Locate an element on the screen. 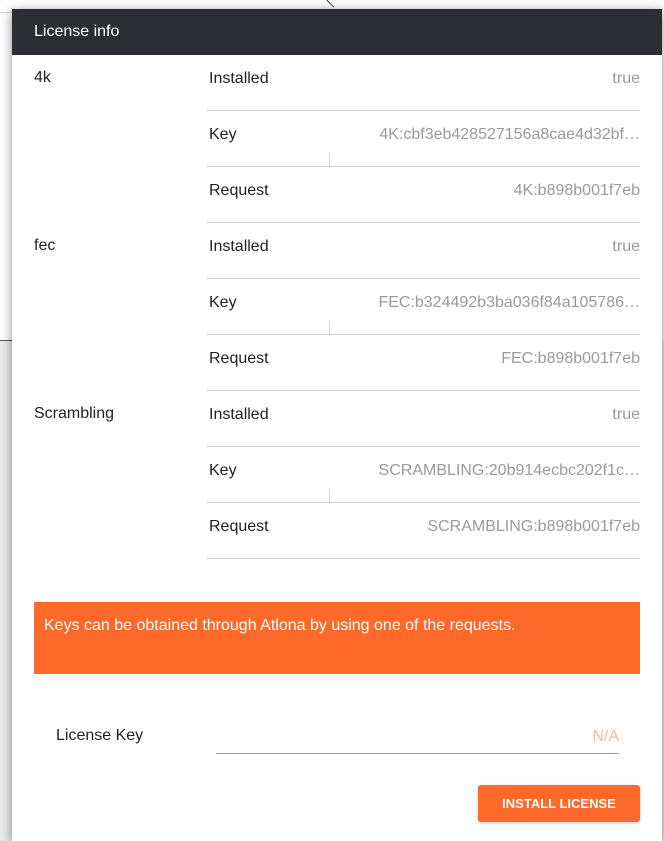 The image size is (664, 841). feature-name: fec is located at coordinates (45, 245).